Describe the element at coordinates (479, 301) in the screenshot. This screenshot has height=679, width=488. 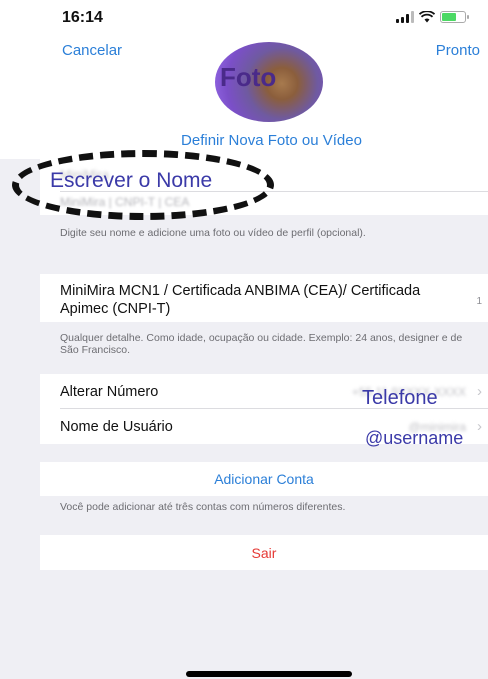
I see `bio-char-count: 1` at that location.